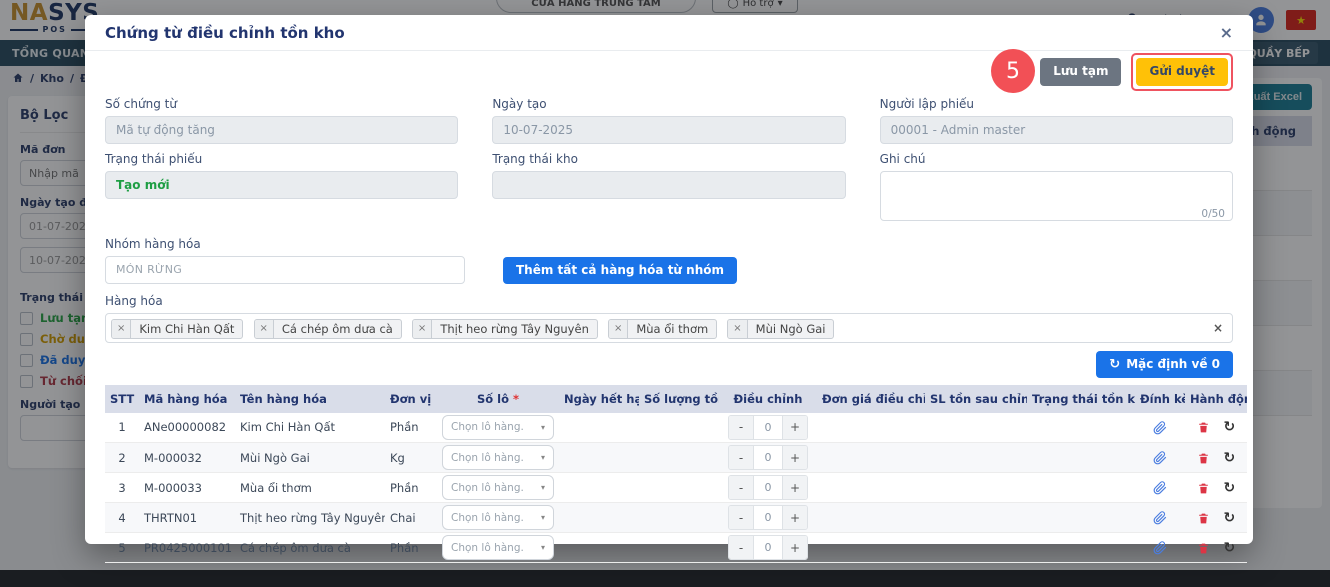 Image resolution: width=1330 pixels, height=587 pixels. Describe the element at coordinates (285, 270) in the screenshot. I see `product-group-input: MÓN RỪNG` at that location.